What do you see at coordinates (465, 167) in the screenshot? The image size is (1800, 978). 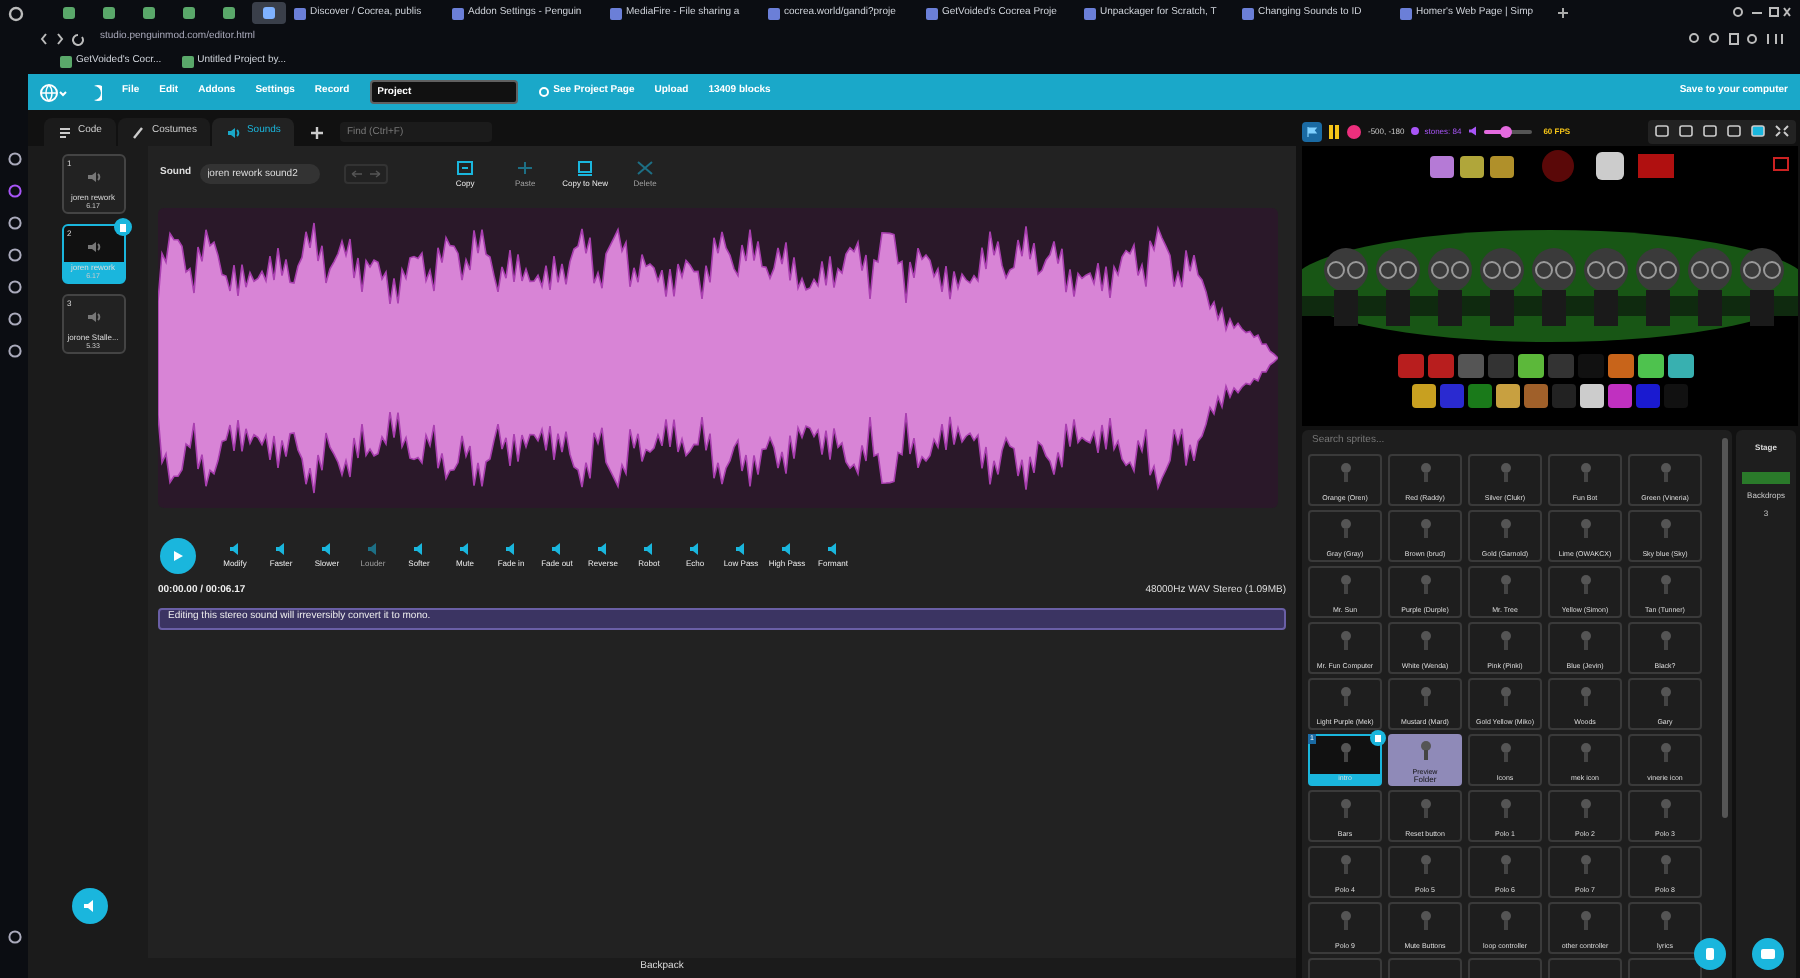 I see `copy-icon` at bounding box center [465, 167].